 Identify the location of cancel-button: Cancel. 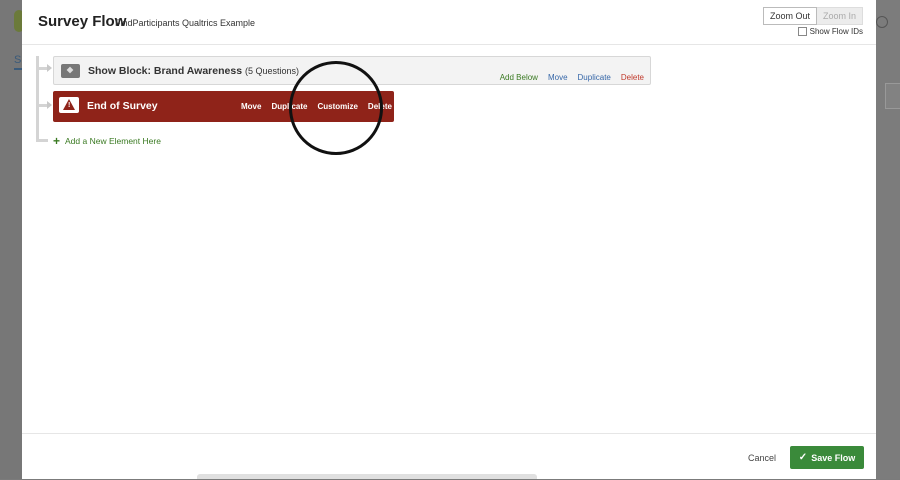
(762, 458).